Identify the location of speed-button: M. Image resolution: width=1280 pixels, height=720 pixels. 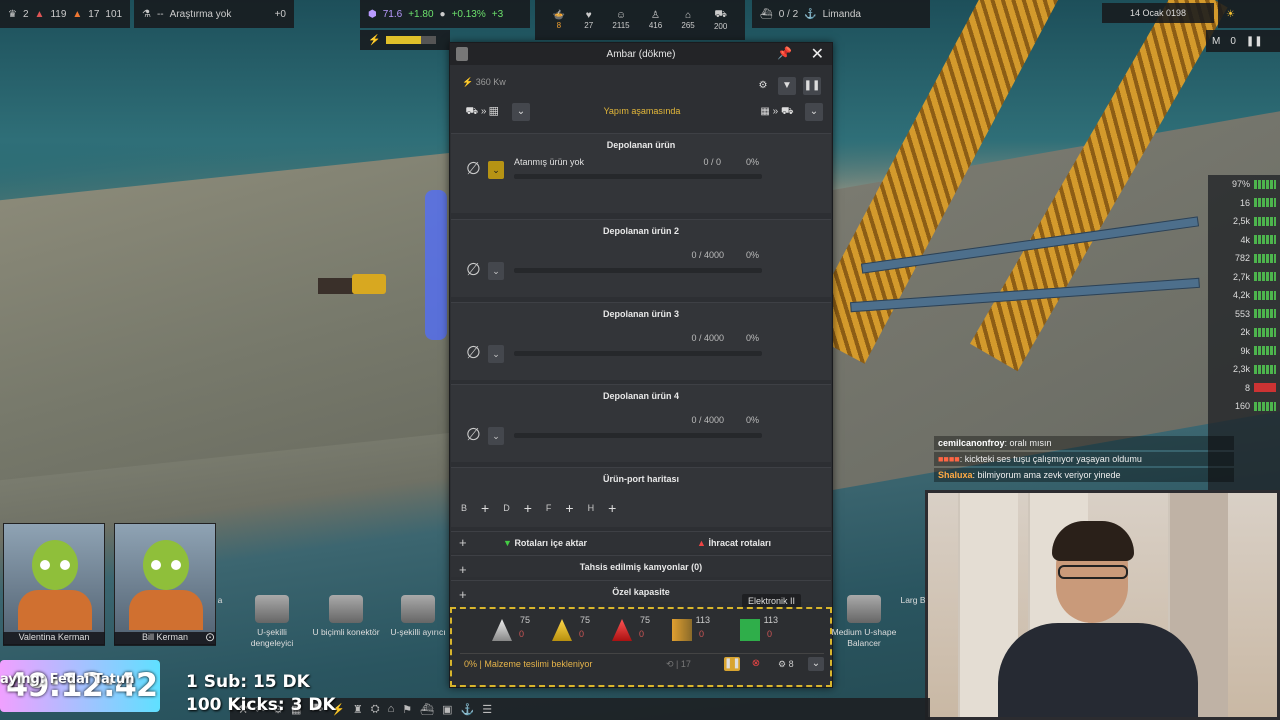
(1216, 41).